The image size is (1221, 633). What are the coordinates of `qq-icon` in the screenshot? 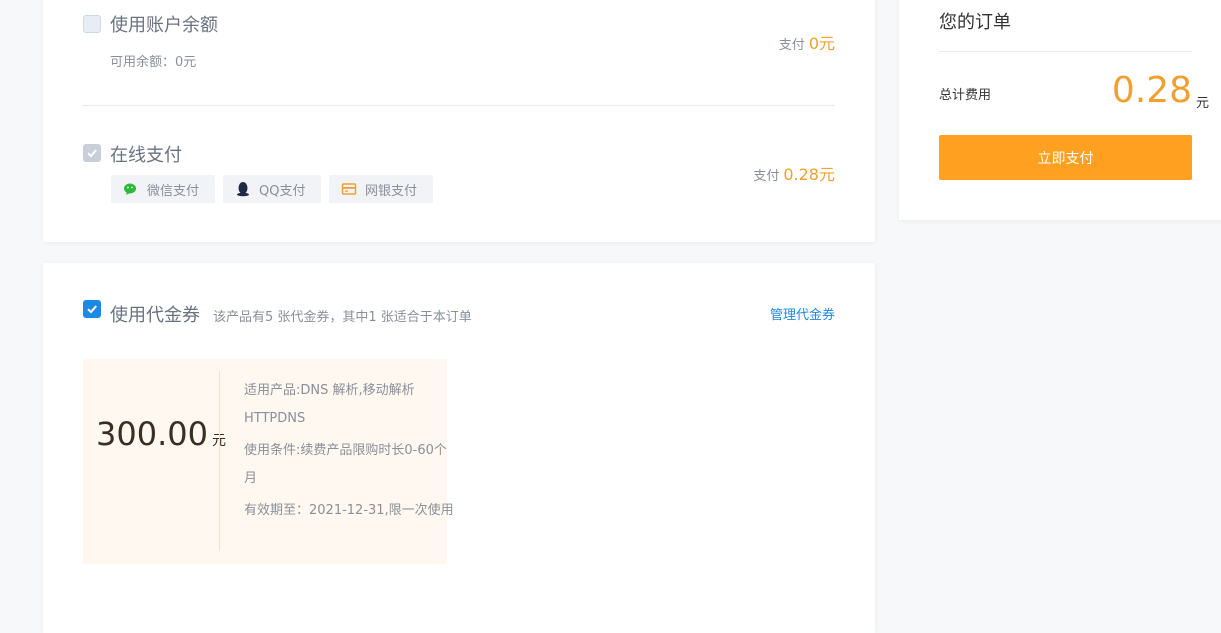 It's located at (243, 189).